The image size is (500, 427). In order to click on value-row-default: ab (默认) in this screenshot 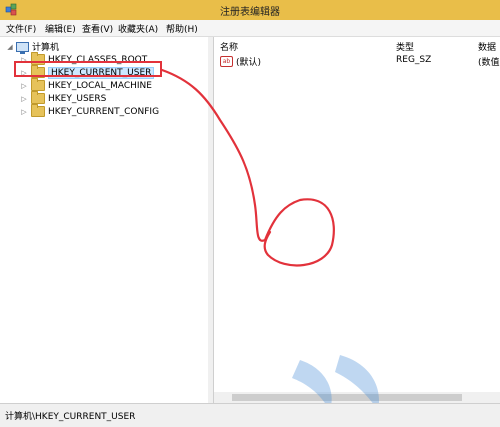, I will do `click(240, 61)`.